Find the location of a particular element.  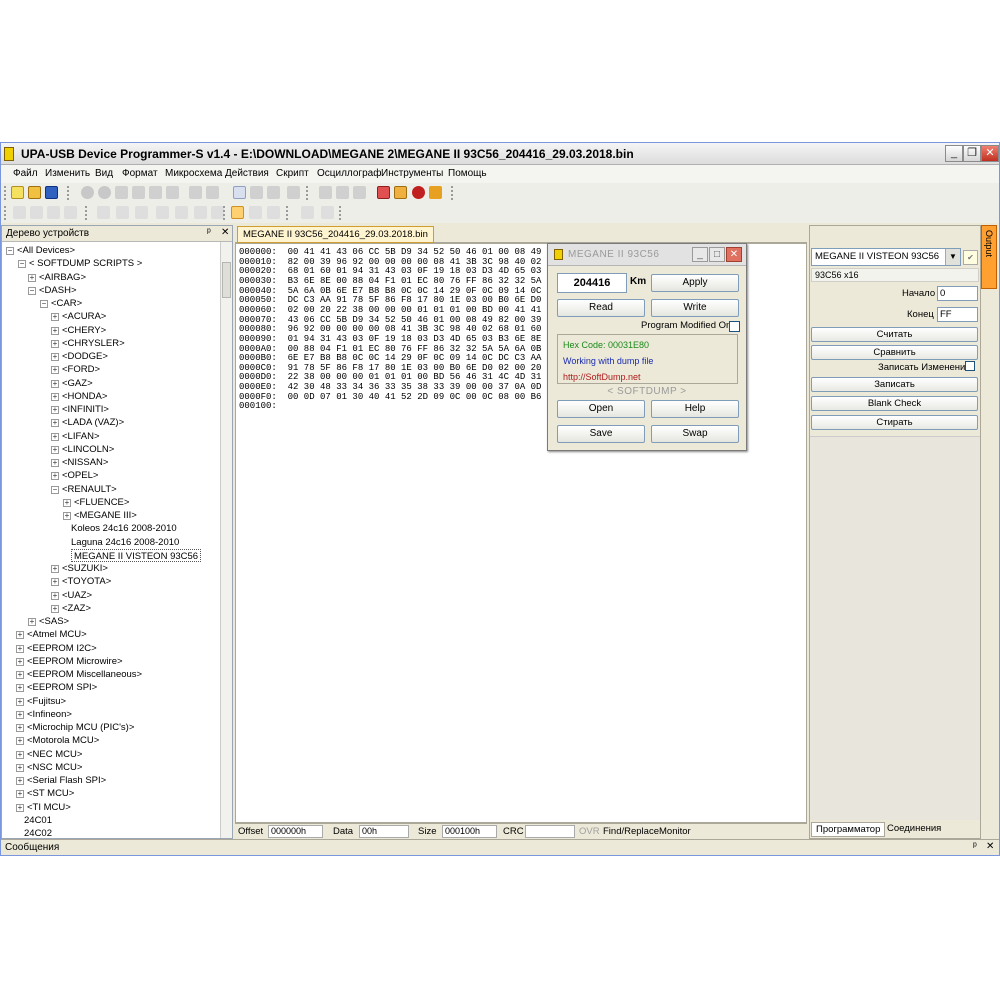

cut-icon is located at coordinates (121, 192).